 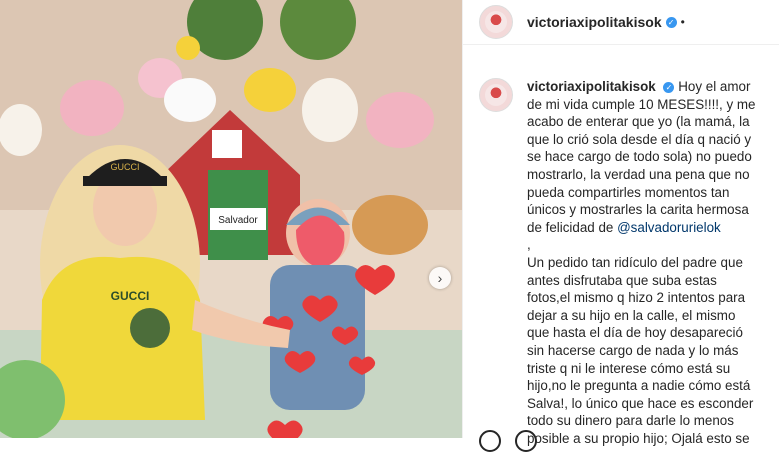 I want to click on caption-line: únicos y mostrarles la carita hermosa, so click(x=638, y=210).